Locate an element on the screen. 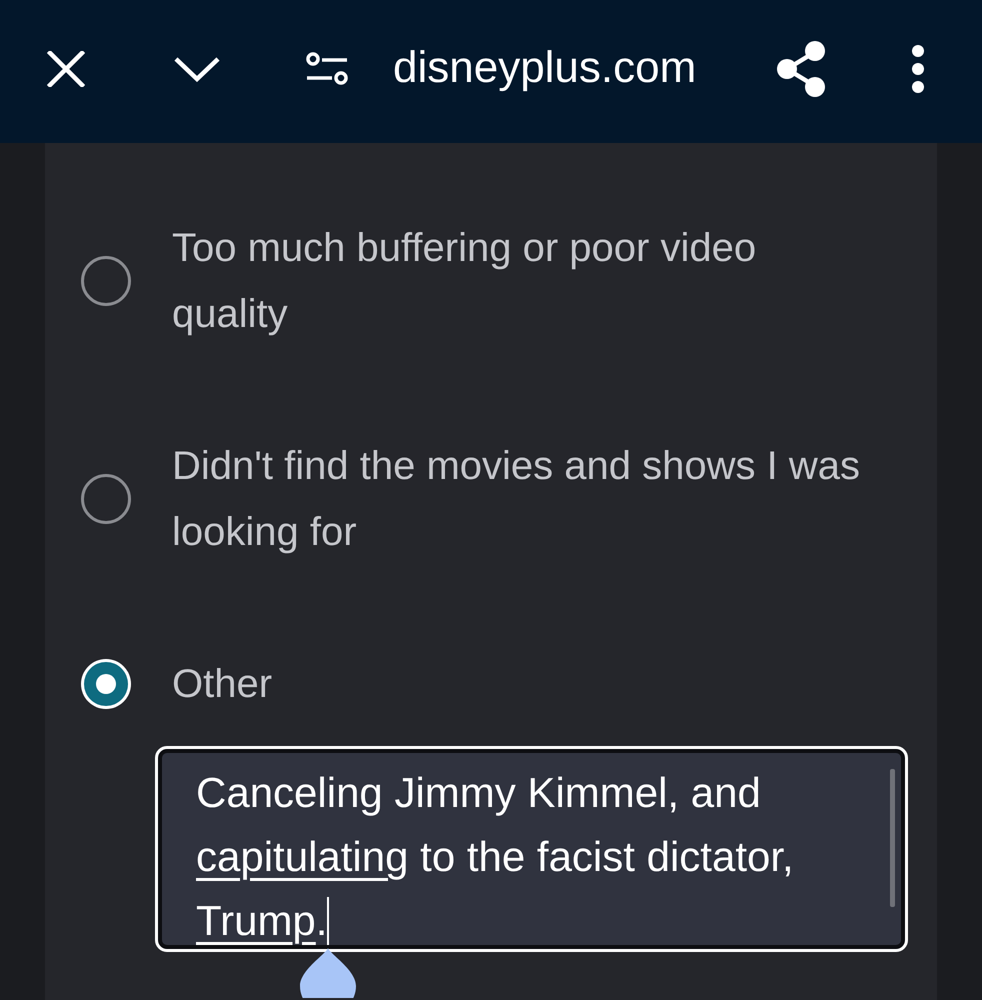 The height and width of the screenshot is (1000, 982). cursor-handle-icon is located at coordinates (328, 973).